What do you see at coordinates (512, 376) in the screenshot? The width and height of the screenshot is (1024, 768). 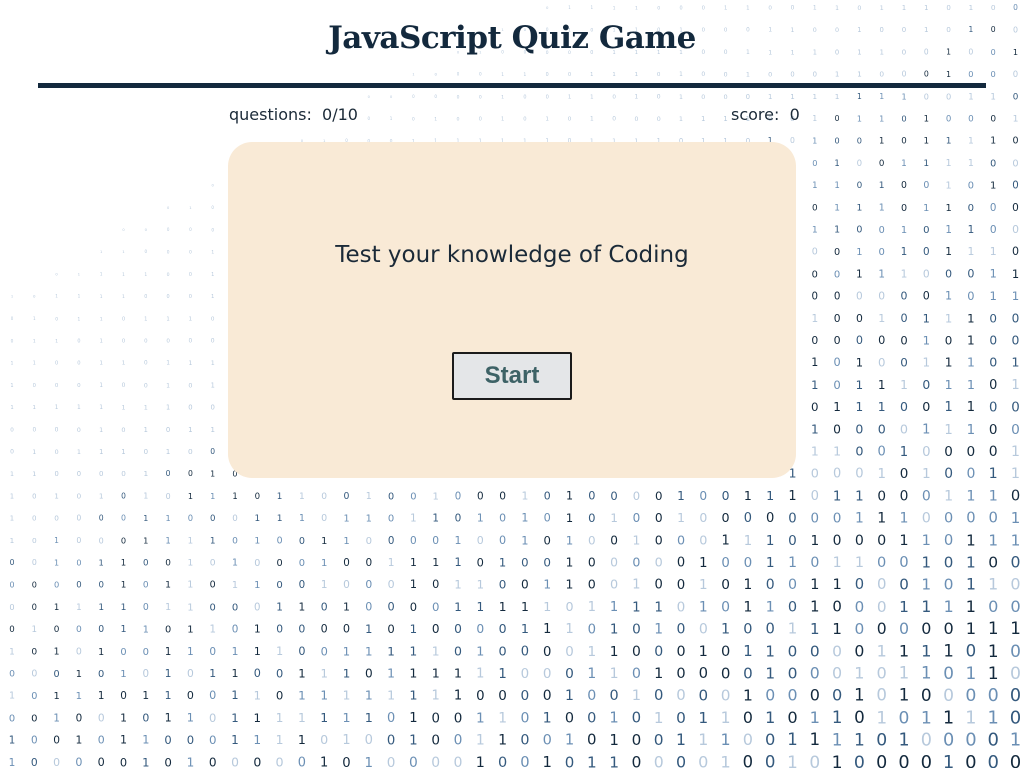 I see `start-button: Start` at bounding box center [512, 376].